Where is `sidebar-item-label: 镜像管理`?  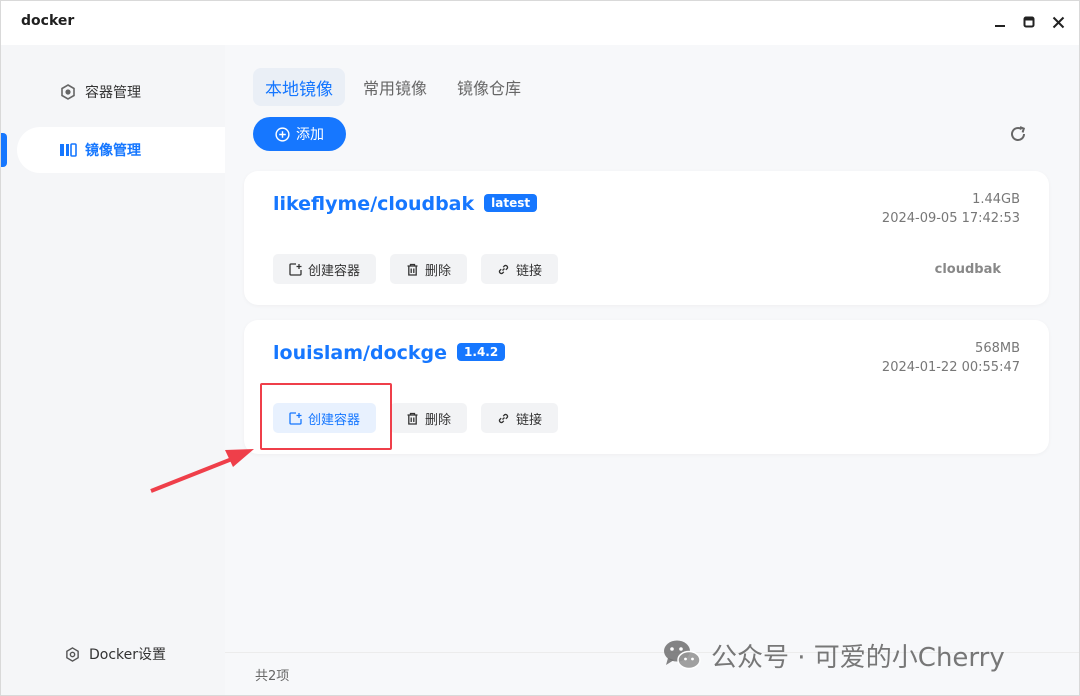
sidebar-item-label: 镜像管理 is located at coordinates (113, 151).